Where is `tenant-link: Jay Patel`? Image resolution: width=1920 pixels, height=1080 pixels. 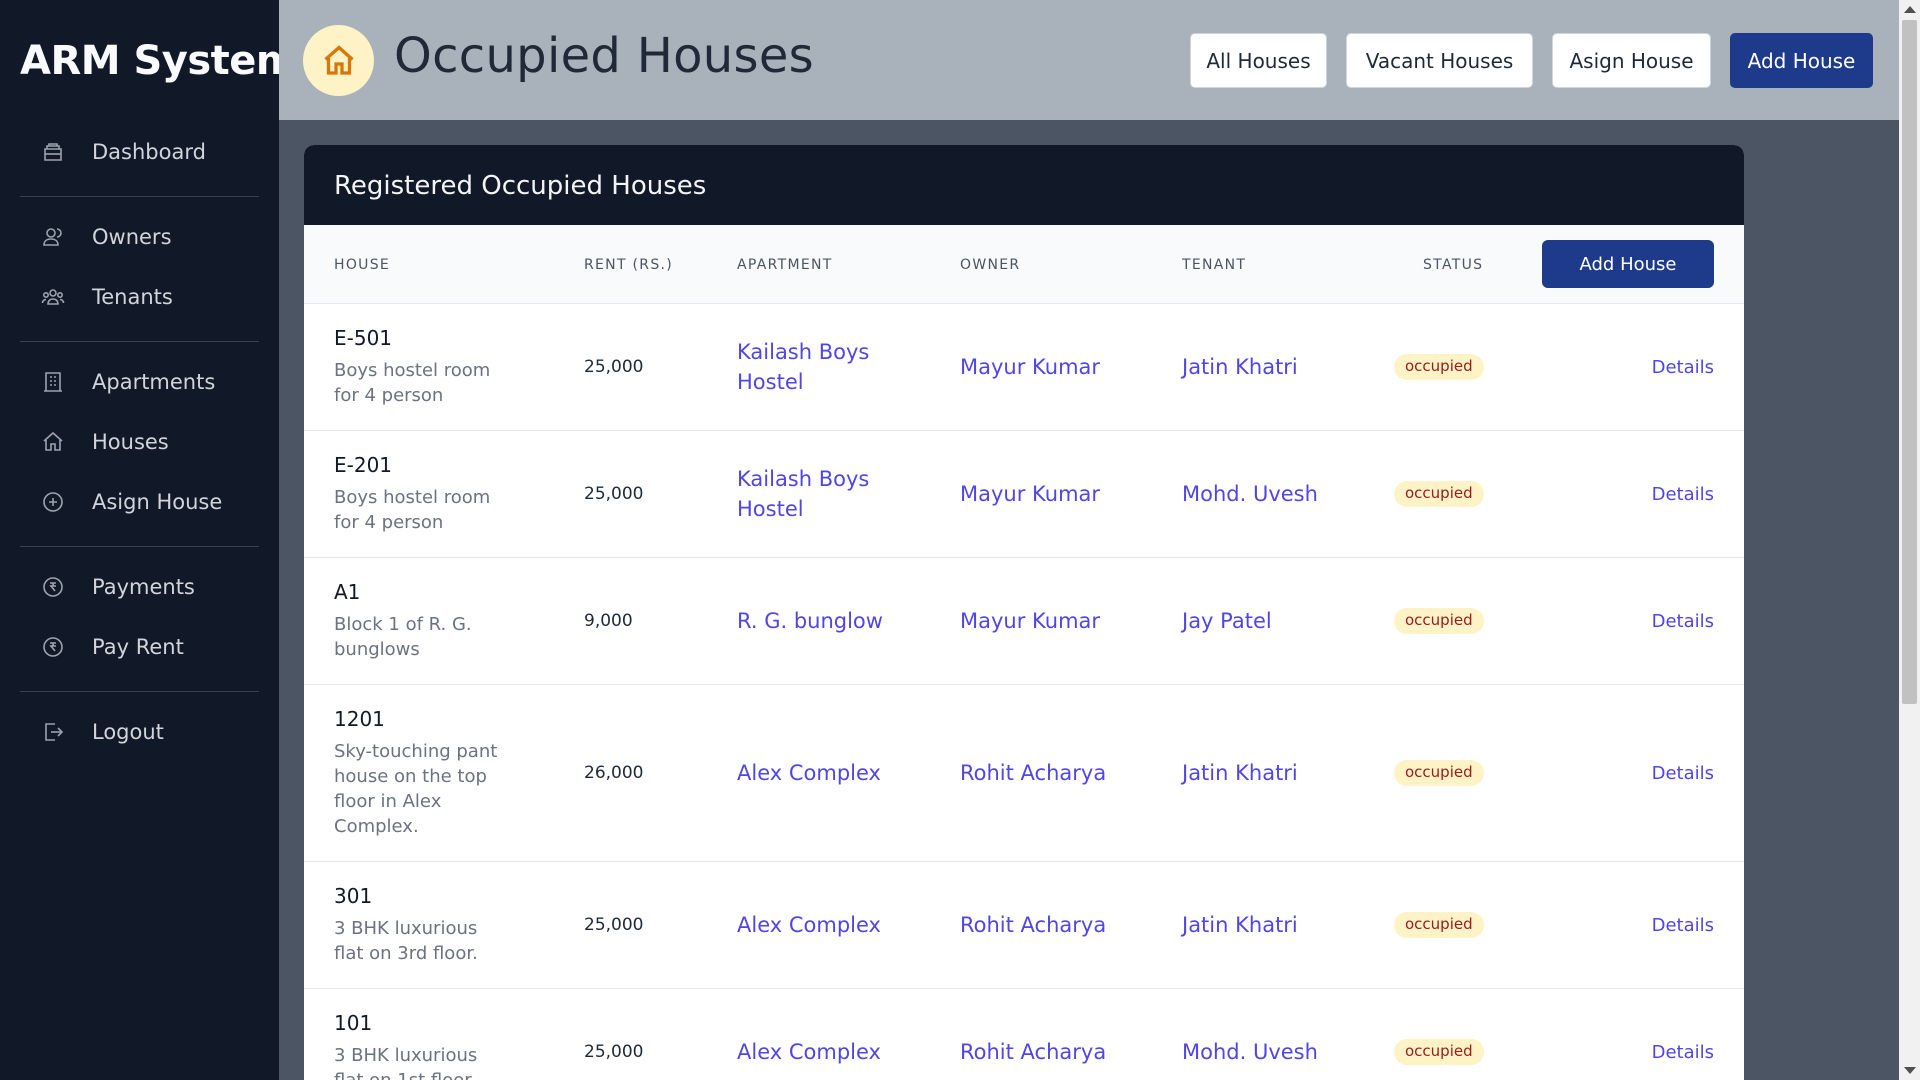 tenant-link: Jay Patel is located at coordinates (1227, 621).